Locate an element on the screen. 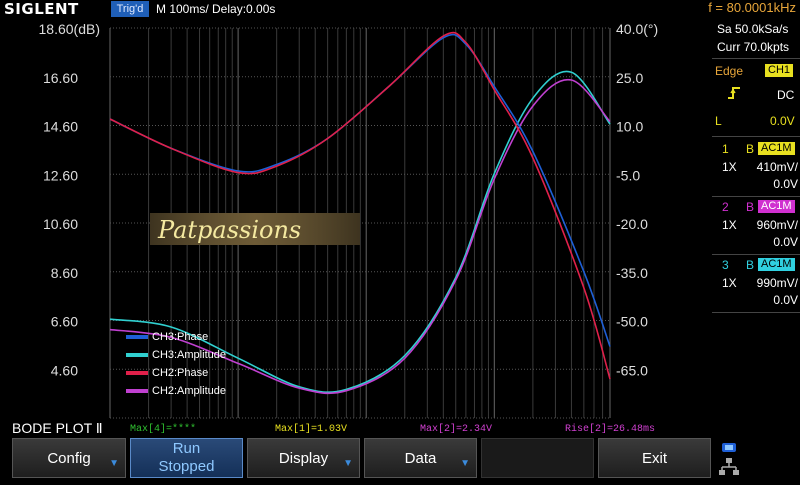 The width and height of the screenshot is (800, 485). measurement-max-2: Max[2]=2.34V is located at coordinates (456, 429).